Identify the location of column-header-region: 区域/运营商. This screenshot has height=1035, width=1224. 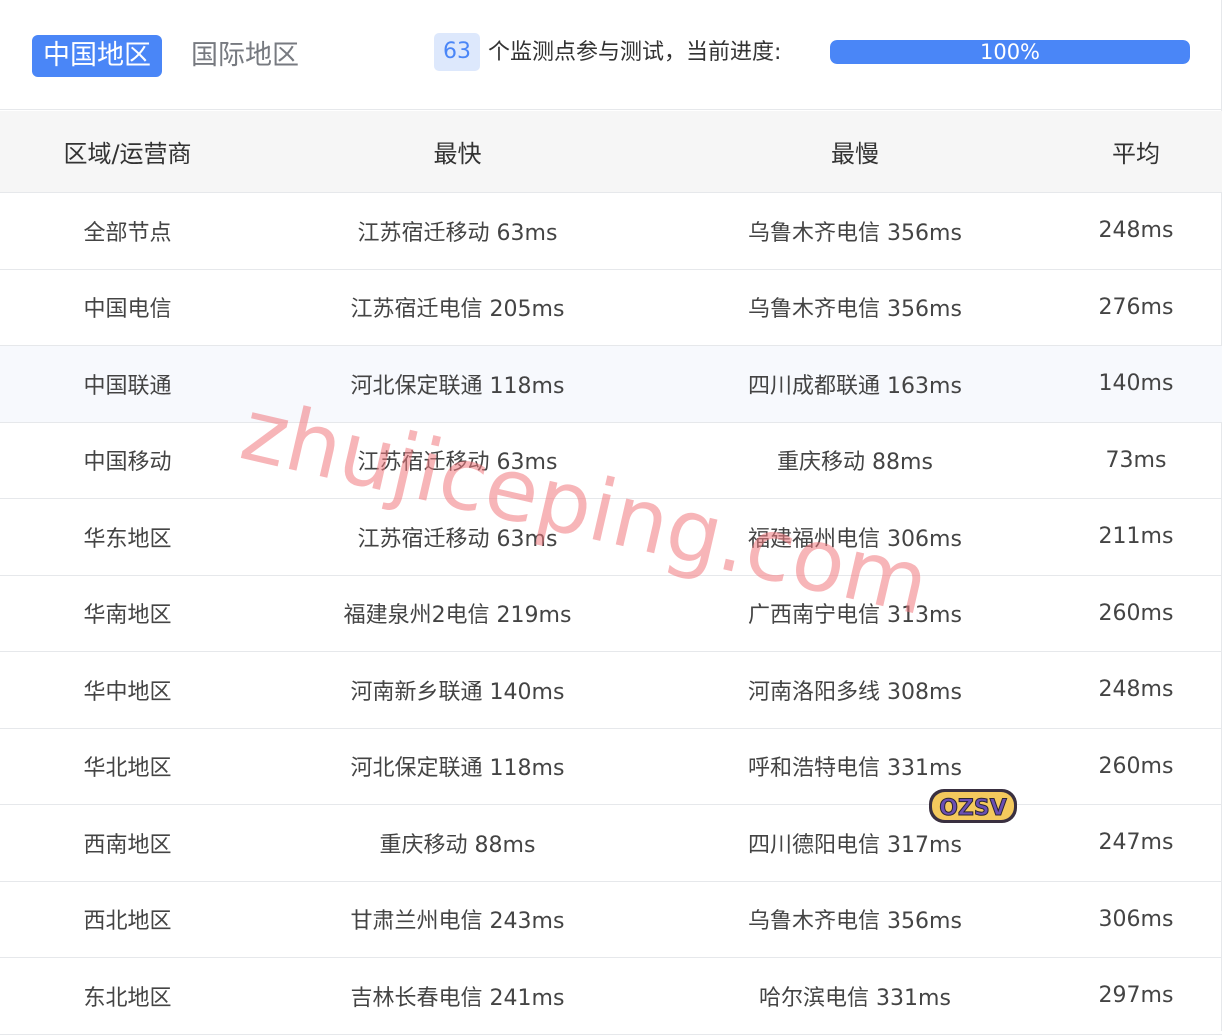
(127, 152).